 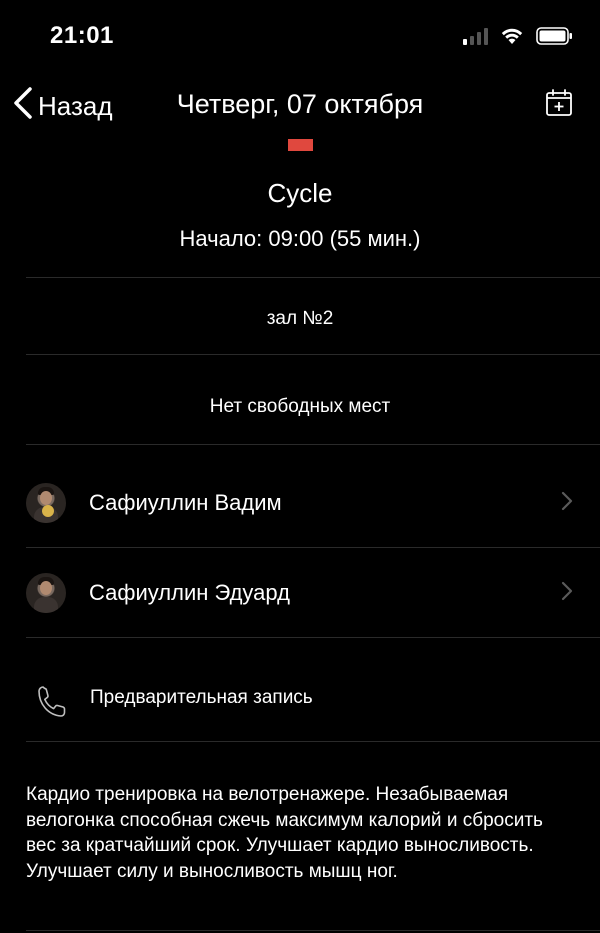 What do you see at coordinates (300, 36) in the screenshot?
I see `status-bar: 21:01` at bounding box center [300, 36].